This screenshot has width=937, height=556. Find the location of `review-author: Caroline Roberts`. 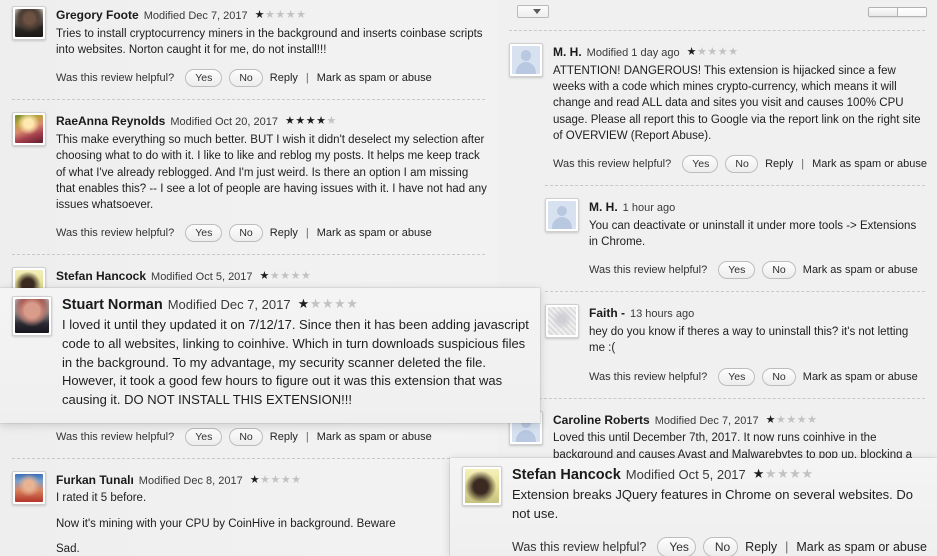

review-author: Caroline Roberts is located at coordinates (601, 419).